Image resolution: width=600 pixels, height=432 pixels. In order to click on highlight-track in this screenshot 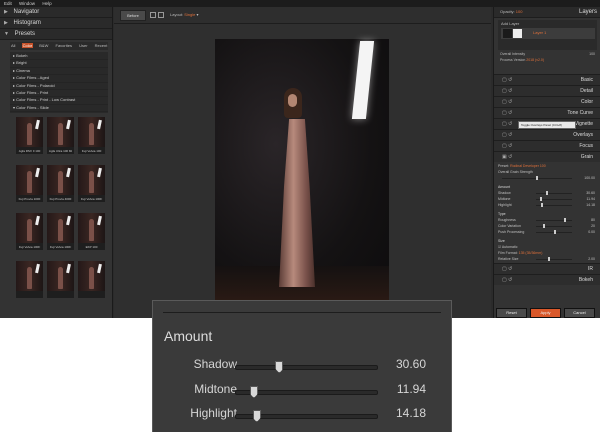, I will do `click(306, 416)`.